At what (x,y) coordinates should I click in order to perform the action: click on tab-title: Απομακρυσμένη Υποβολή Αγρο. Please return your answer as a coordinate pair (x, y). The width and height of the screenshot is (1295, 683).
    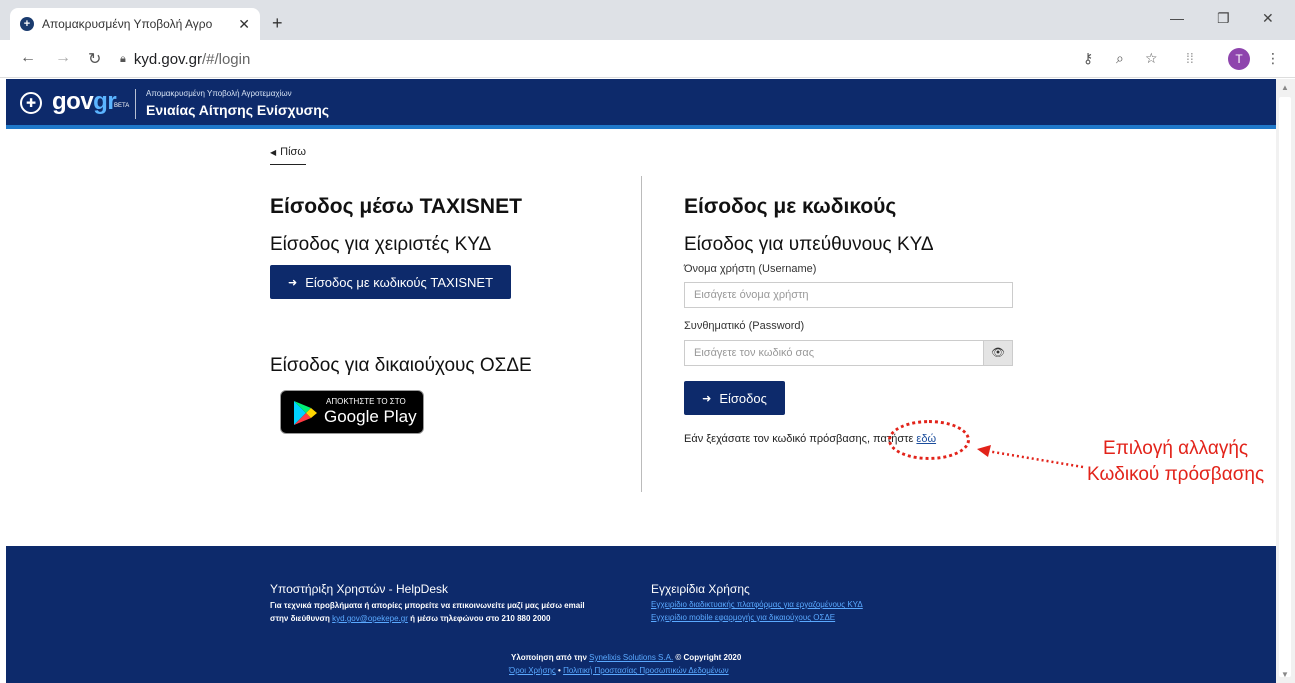
    Looking at the image, I should click on (127, 24).